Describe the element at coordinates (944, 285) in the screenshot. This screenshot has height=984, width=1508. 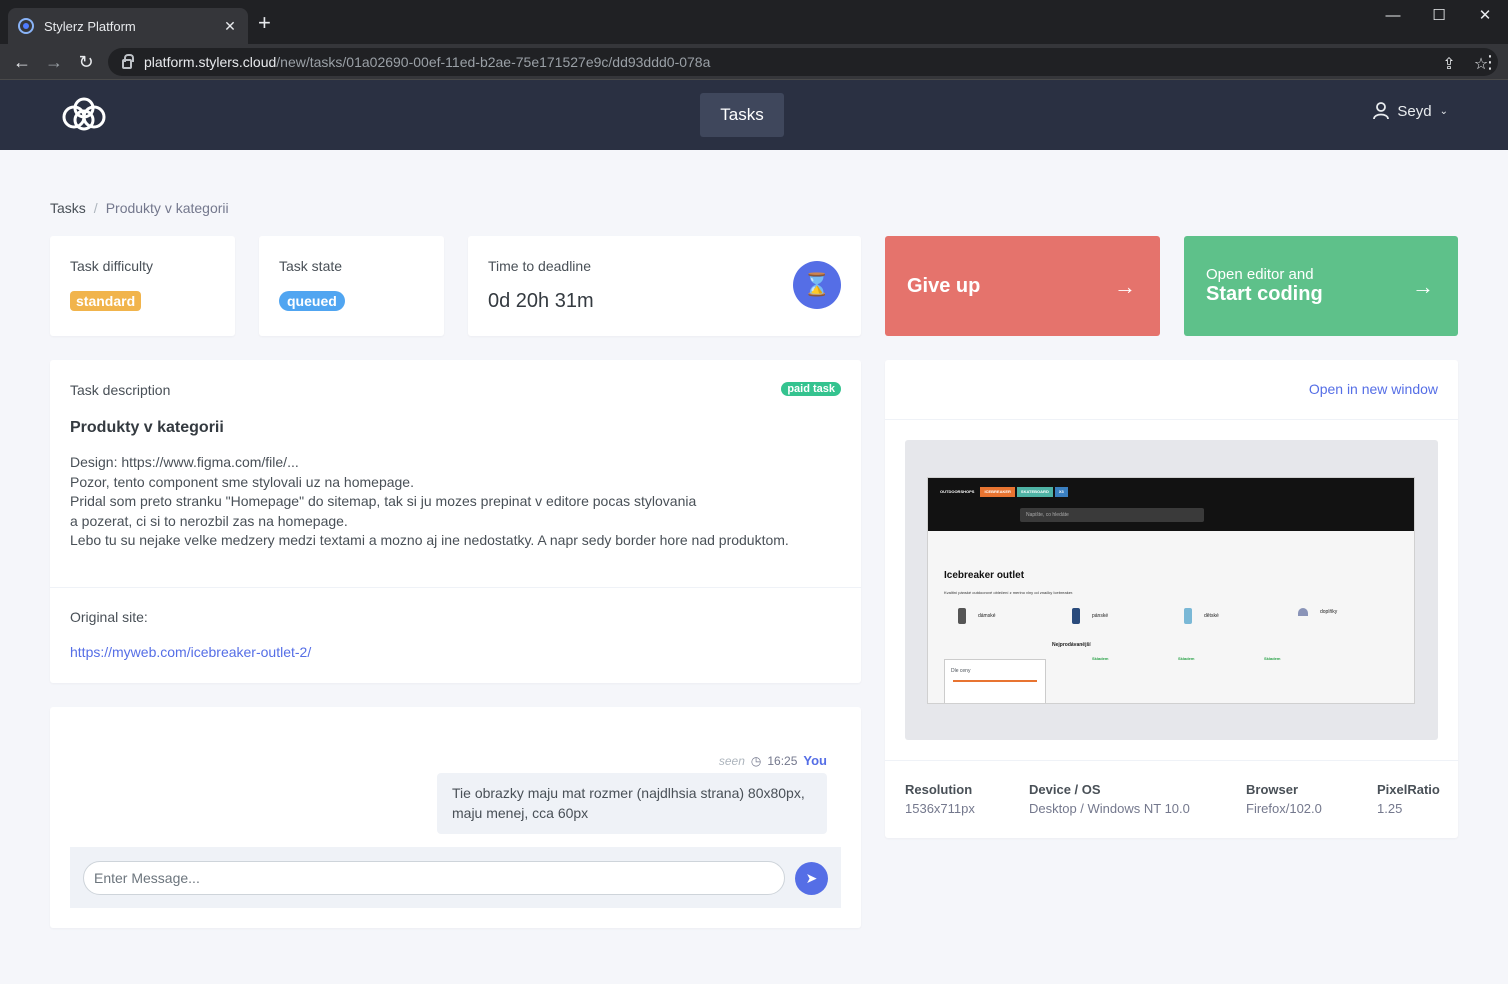
I see `give-up-label: Give up` at that location.